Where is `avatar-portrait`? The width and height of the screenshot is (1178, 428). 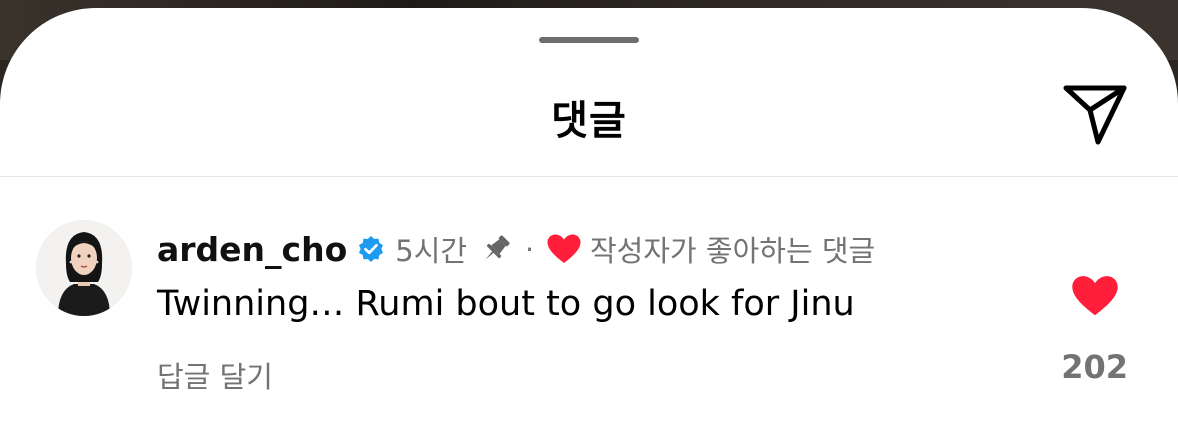
avatar-portrait is located at coordinates (84, 268).